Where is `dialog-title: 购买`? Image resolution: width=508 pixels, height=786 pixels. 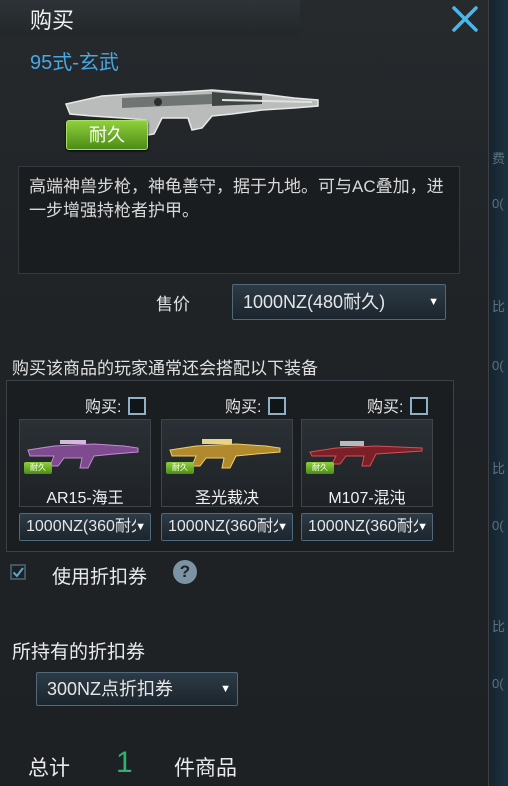
dialog-title: 购买 is located at coordinates (52, 20).